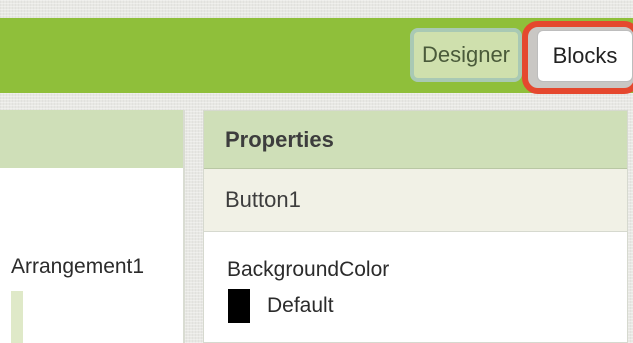 Image resolution: width=633 pixels, height=343 pixels. I want to click on color-swatch, so click(239, 306).